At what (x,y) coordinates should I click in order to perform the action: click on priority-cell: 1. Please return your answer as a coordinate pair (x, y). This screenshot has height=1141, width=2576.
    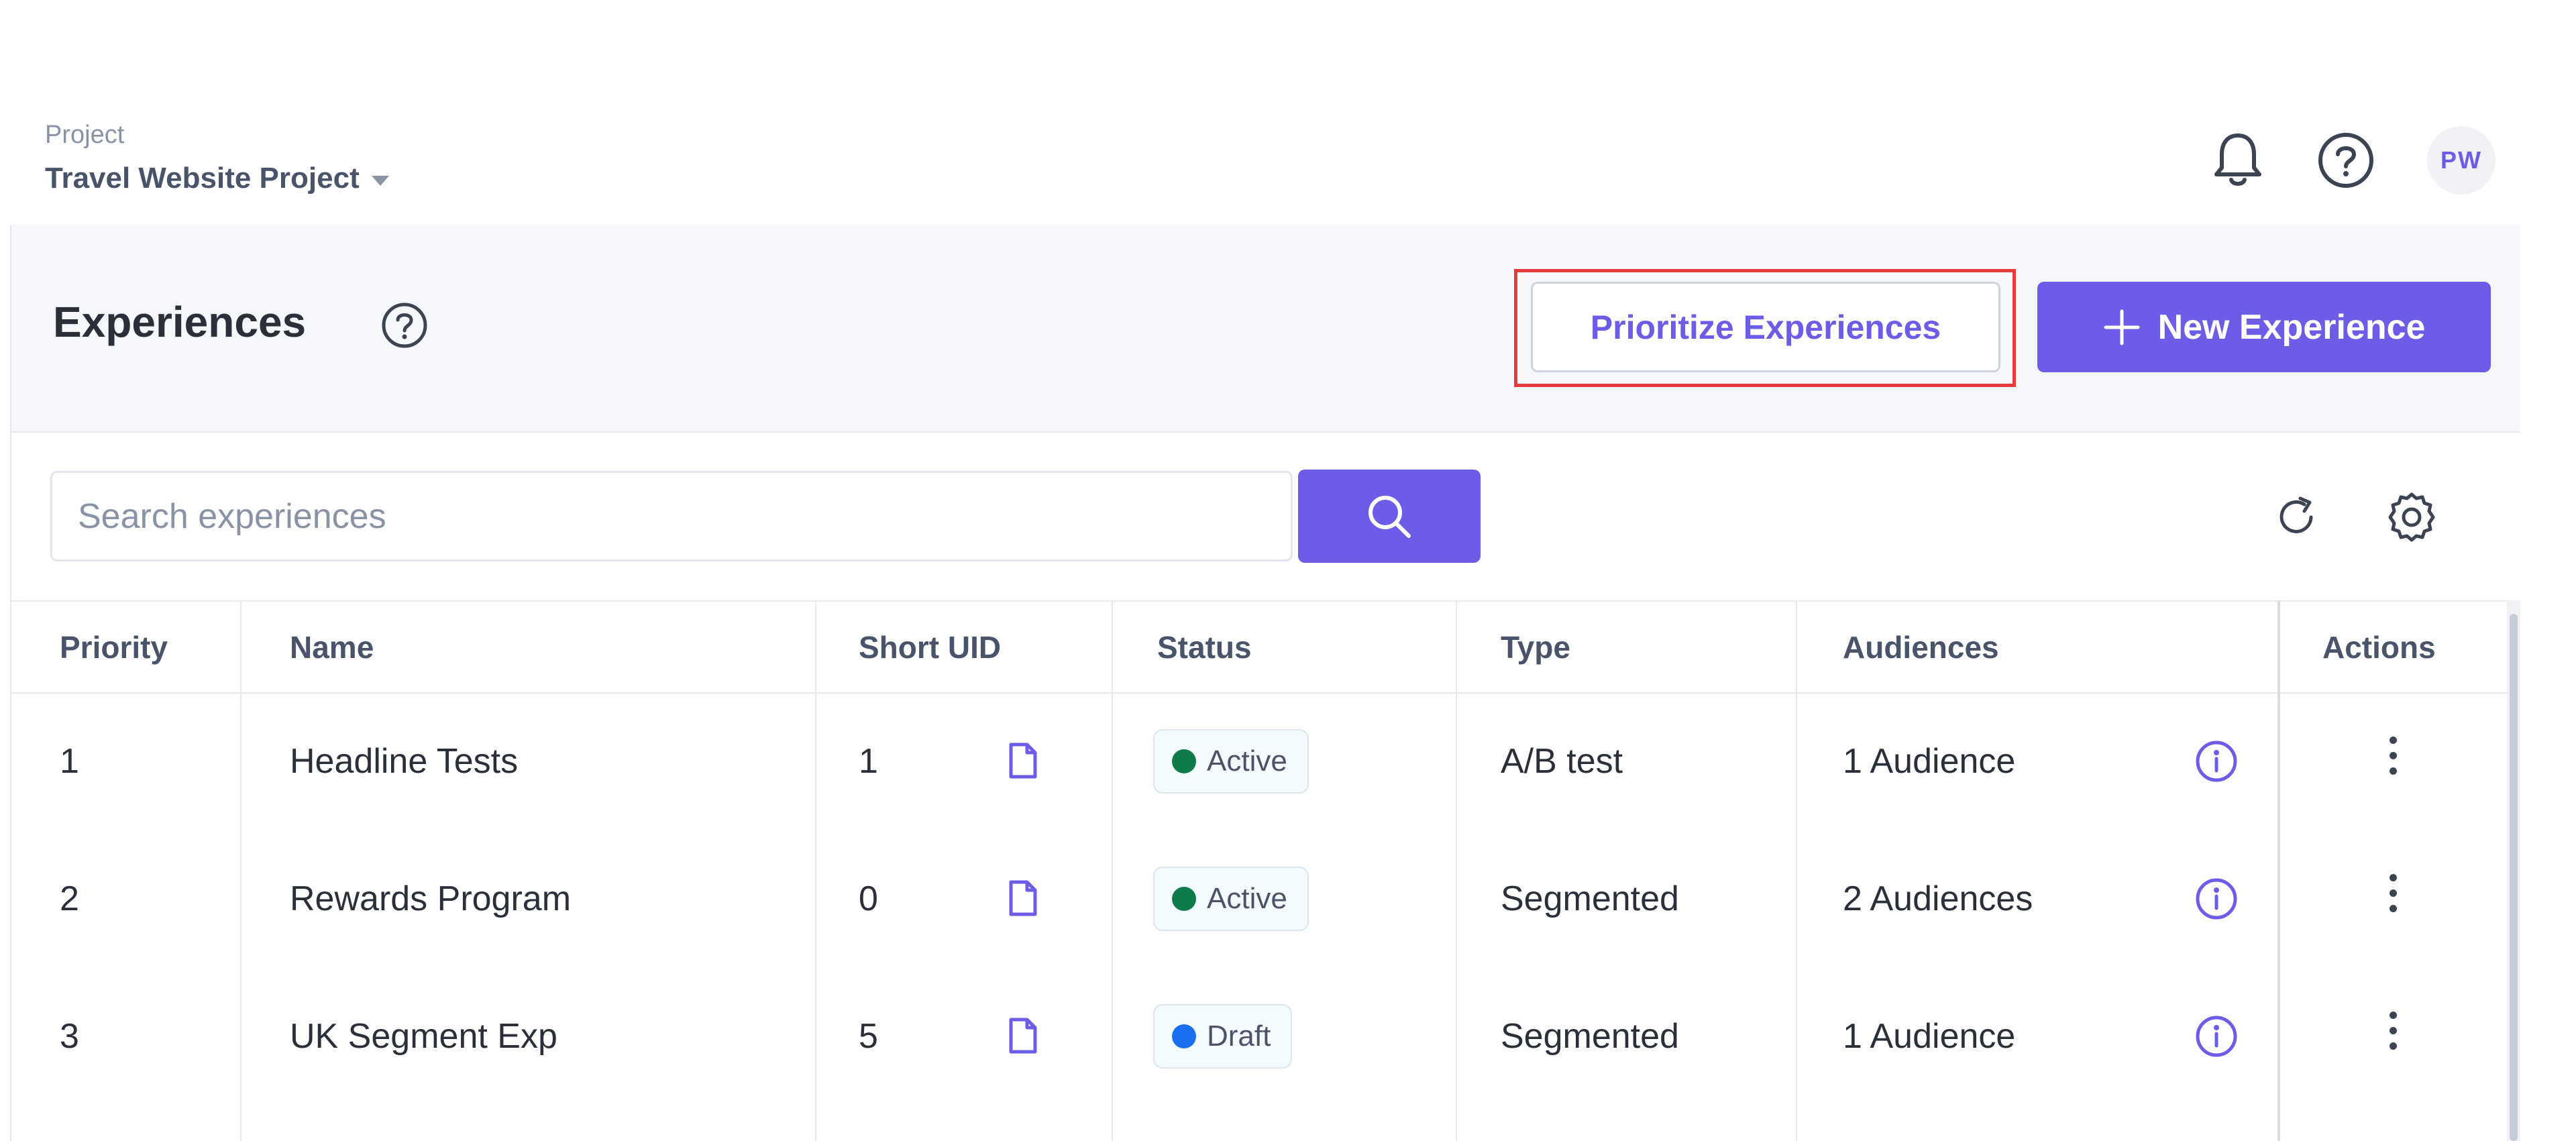
    Looking at the image, I should click on (69, 761).